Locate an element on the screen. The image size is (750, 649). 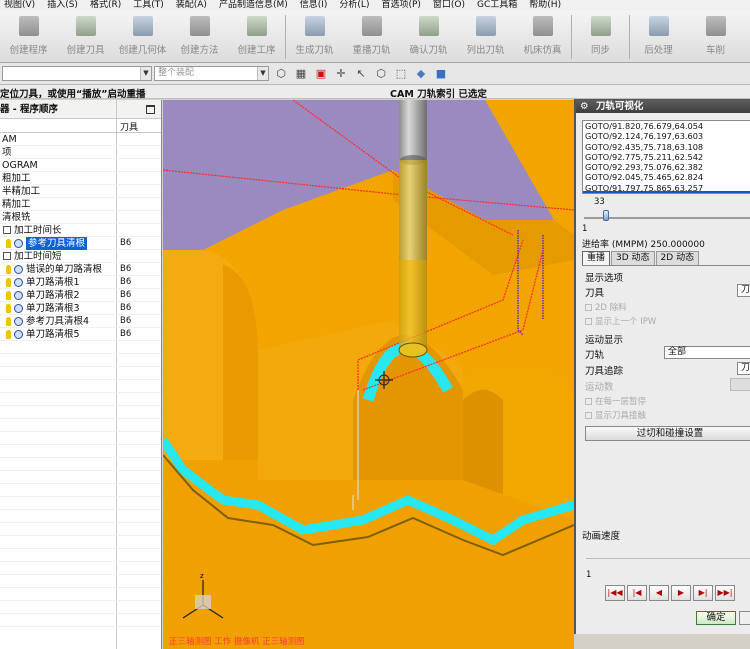
navigator-row: OGRAM is located at coordinates (80, 165).